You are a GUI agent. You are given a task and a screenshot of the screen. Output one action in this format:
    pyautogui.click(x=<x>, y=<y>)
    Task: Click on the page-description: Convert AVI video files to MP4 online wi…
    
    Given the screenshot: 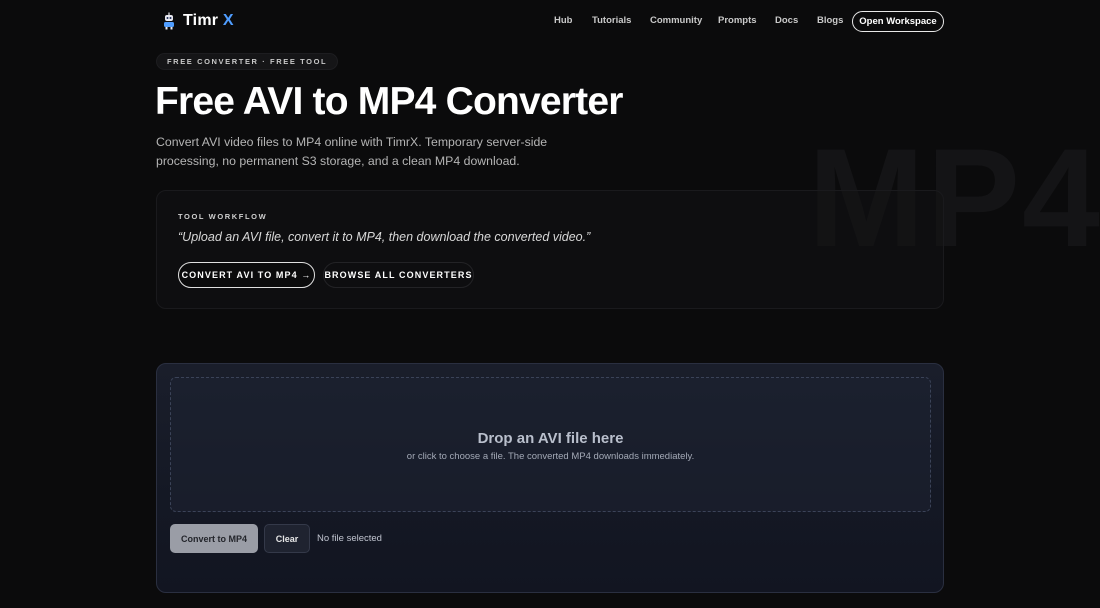 What is the action you would take?
    pyautogui.click(x=352, y=151)
    